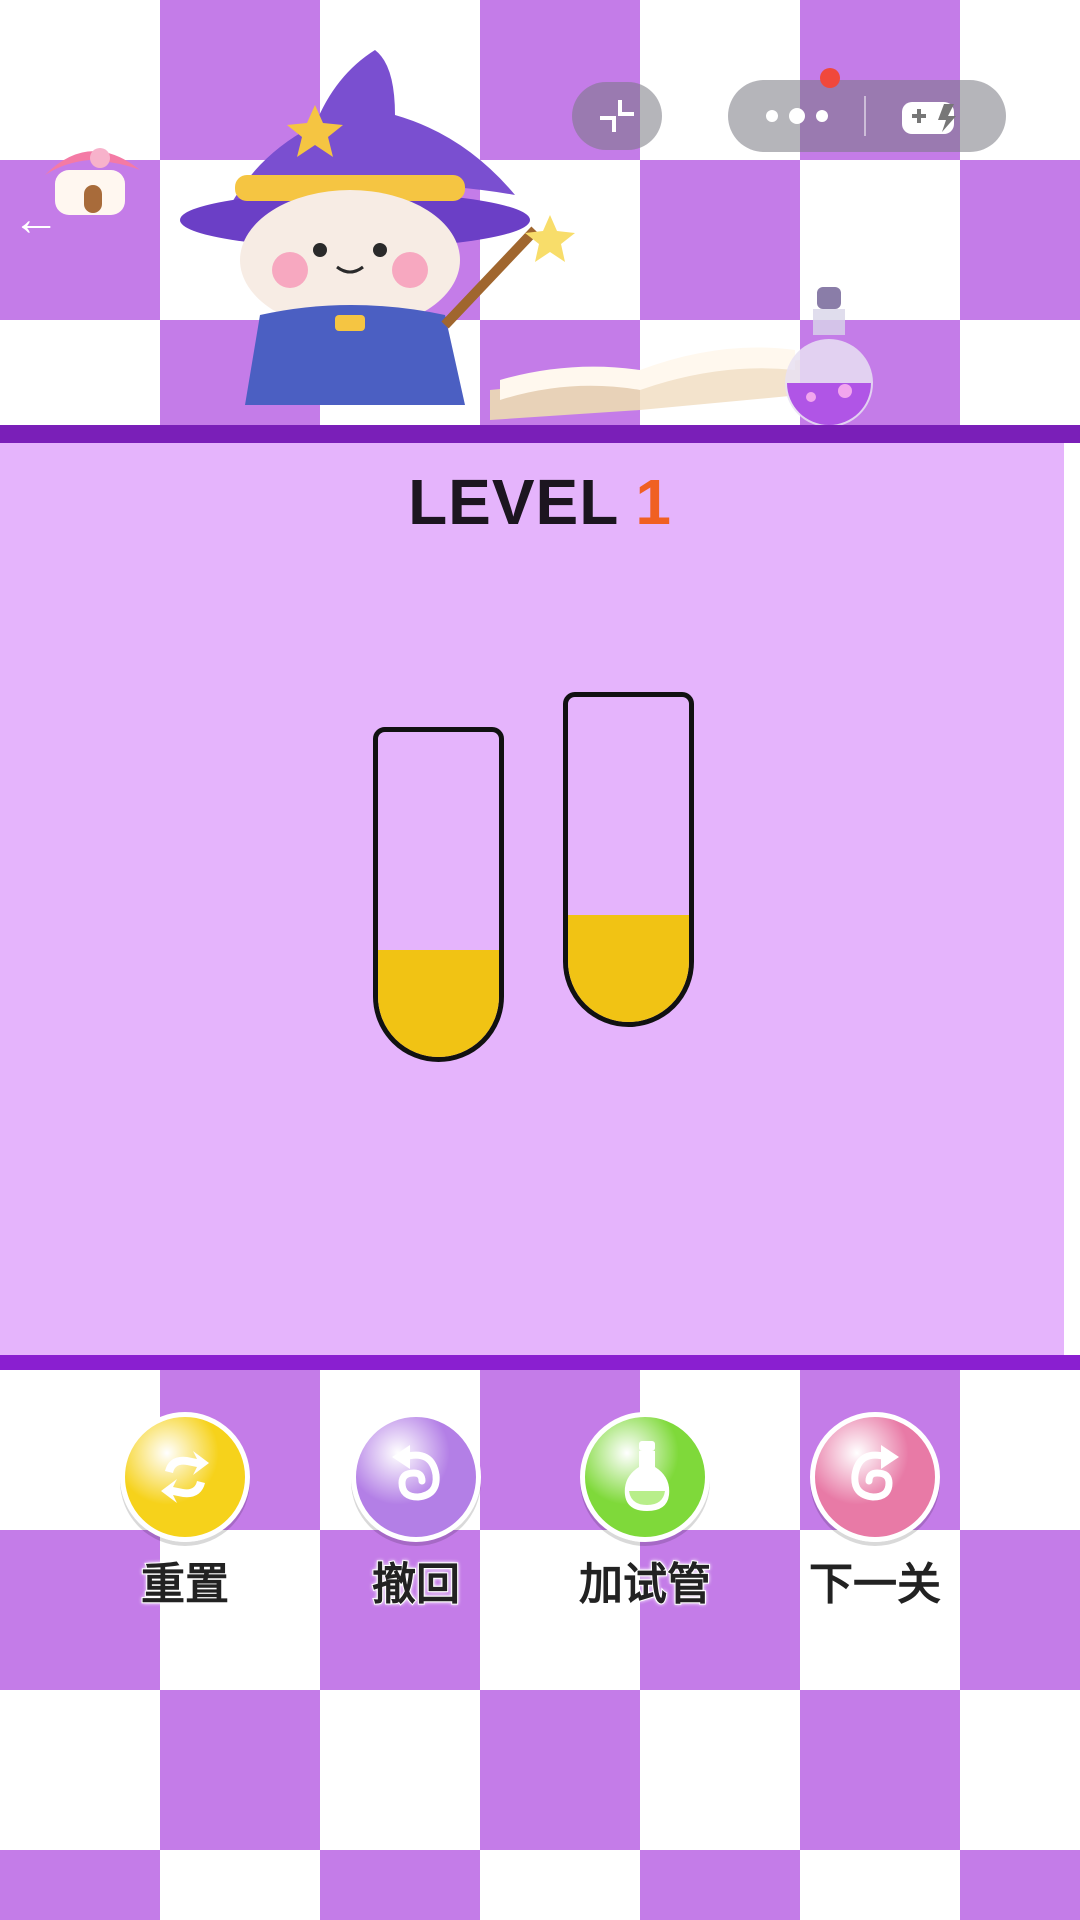 The image size is (1080, 1920). What do you see at coordinates (653, 502) in the screenshot?
I see `level-number: 1` at bounding box center [653, 502].